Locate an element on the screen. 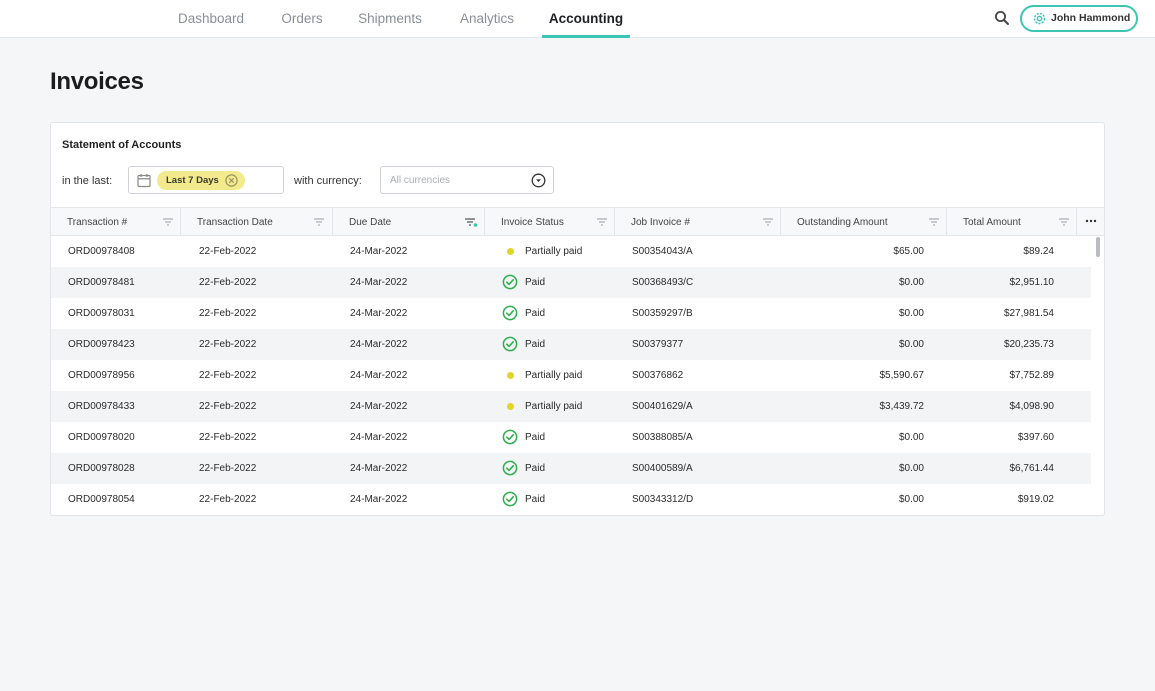 The image size is (1155, 691). cell-job-invoice: S00354043/A is located at coordinates (662, 251).